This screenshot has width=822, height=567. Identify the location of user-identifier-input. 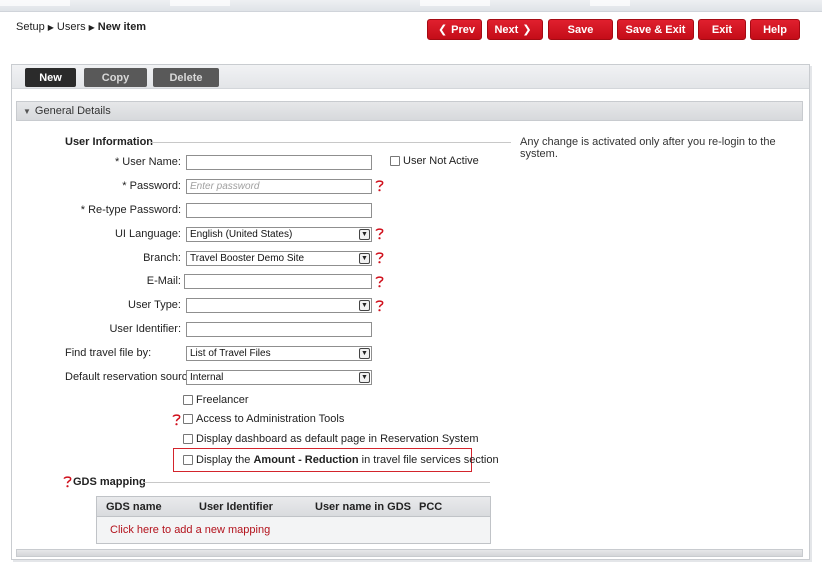
(279, 329).